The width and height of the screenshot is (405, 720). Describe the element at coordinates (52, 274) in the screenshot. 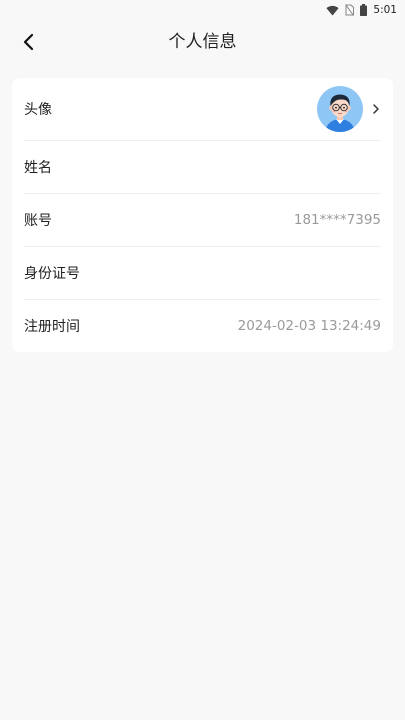

I see `id-number-label: 身份证号` at that location.